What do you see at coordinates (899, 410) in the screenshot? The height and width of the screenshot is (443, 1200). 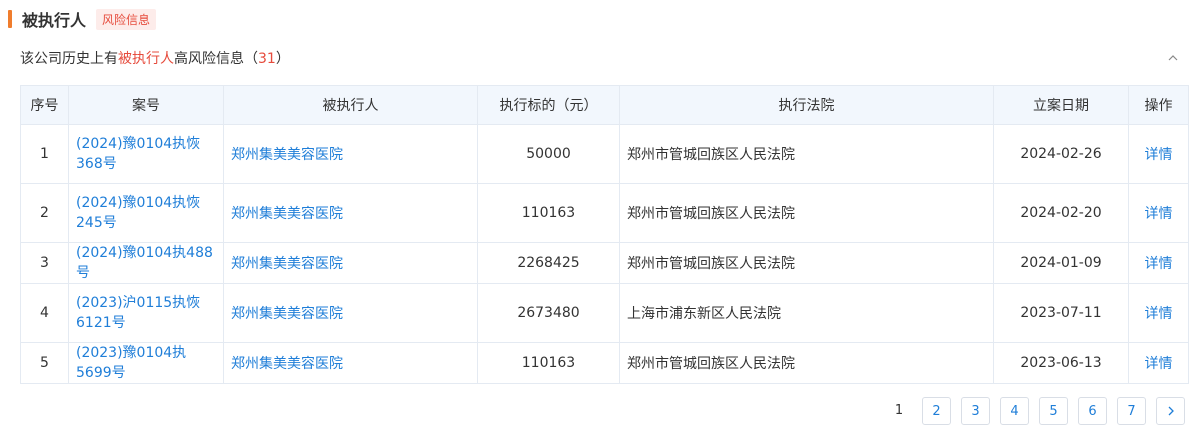 I see `page-current: 1` at bounding box center [899, 410].